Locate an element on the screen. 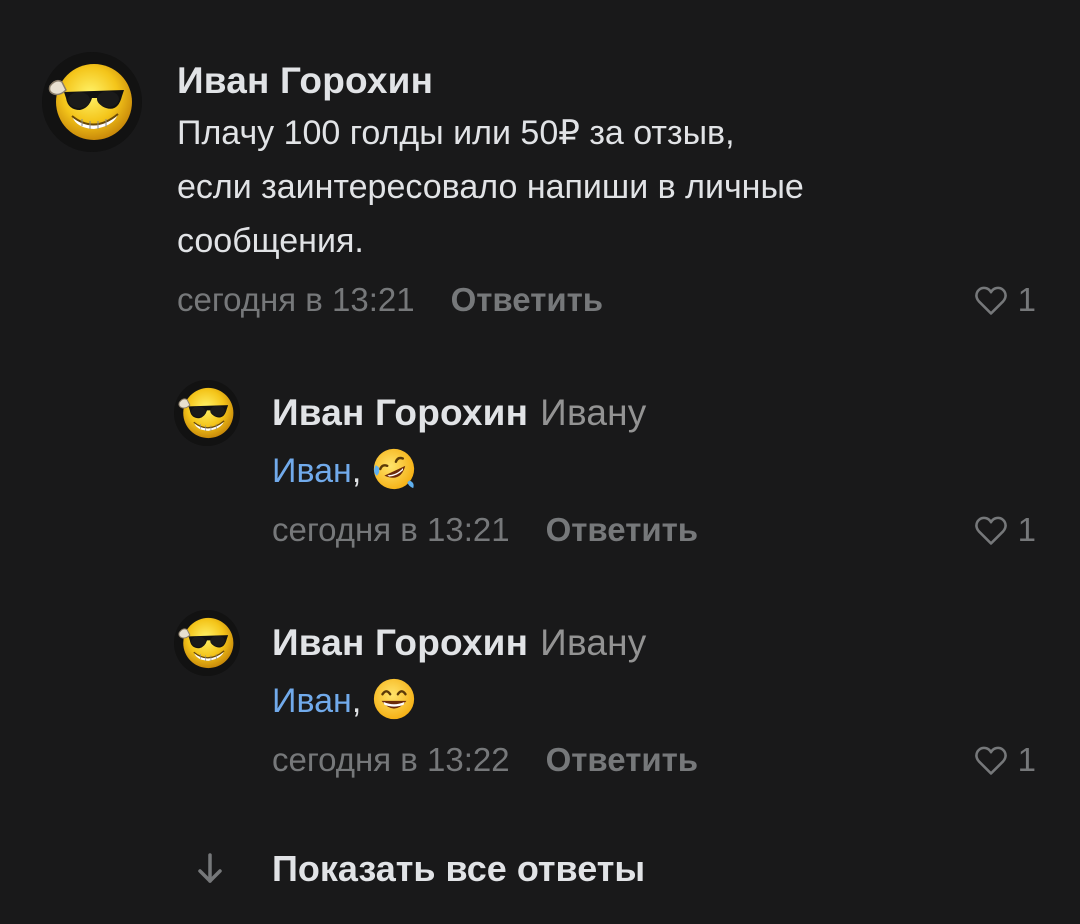 The image size is (1080, 924). comment-text-line: Плачу 100 голды или 50₽ за отзыв, is located at coordinates (456, 133).